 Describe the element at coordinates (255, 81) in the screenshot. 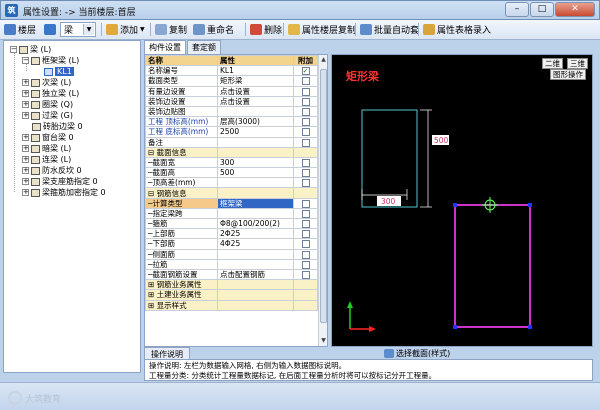

I see `property-value: 矩形梁` at that location.